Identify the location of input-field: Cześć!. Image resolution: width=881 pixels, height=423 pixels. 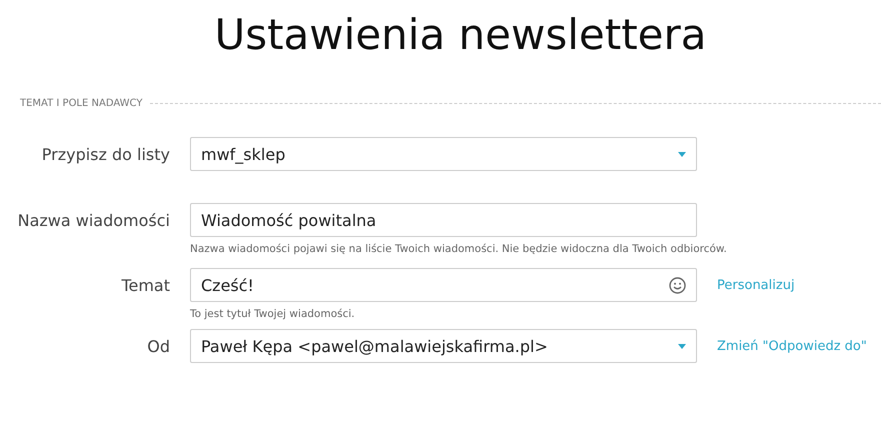
(443, 285).